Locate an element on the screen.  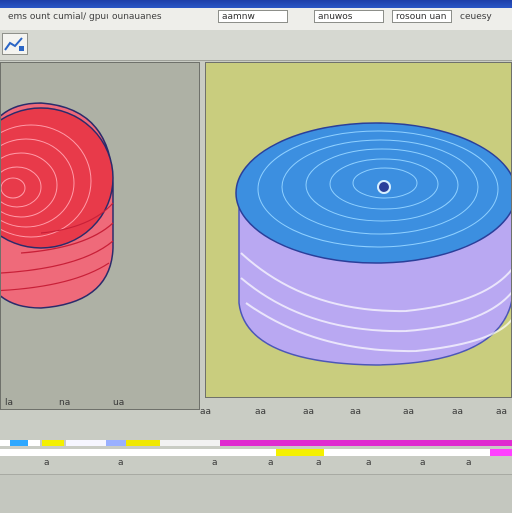
chart-button is located at coordinates (15, 44).